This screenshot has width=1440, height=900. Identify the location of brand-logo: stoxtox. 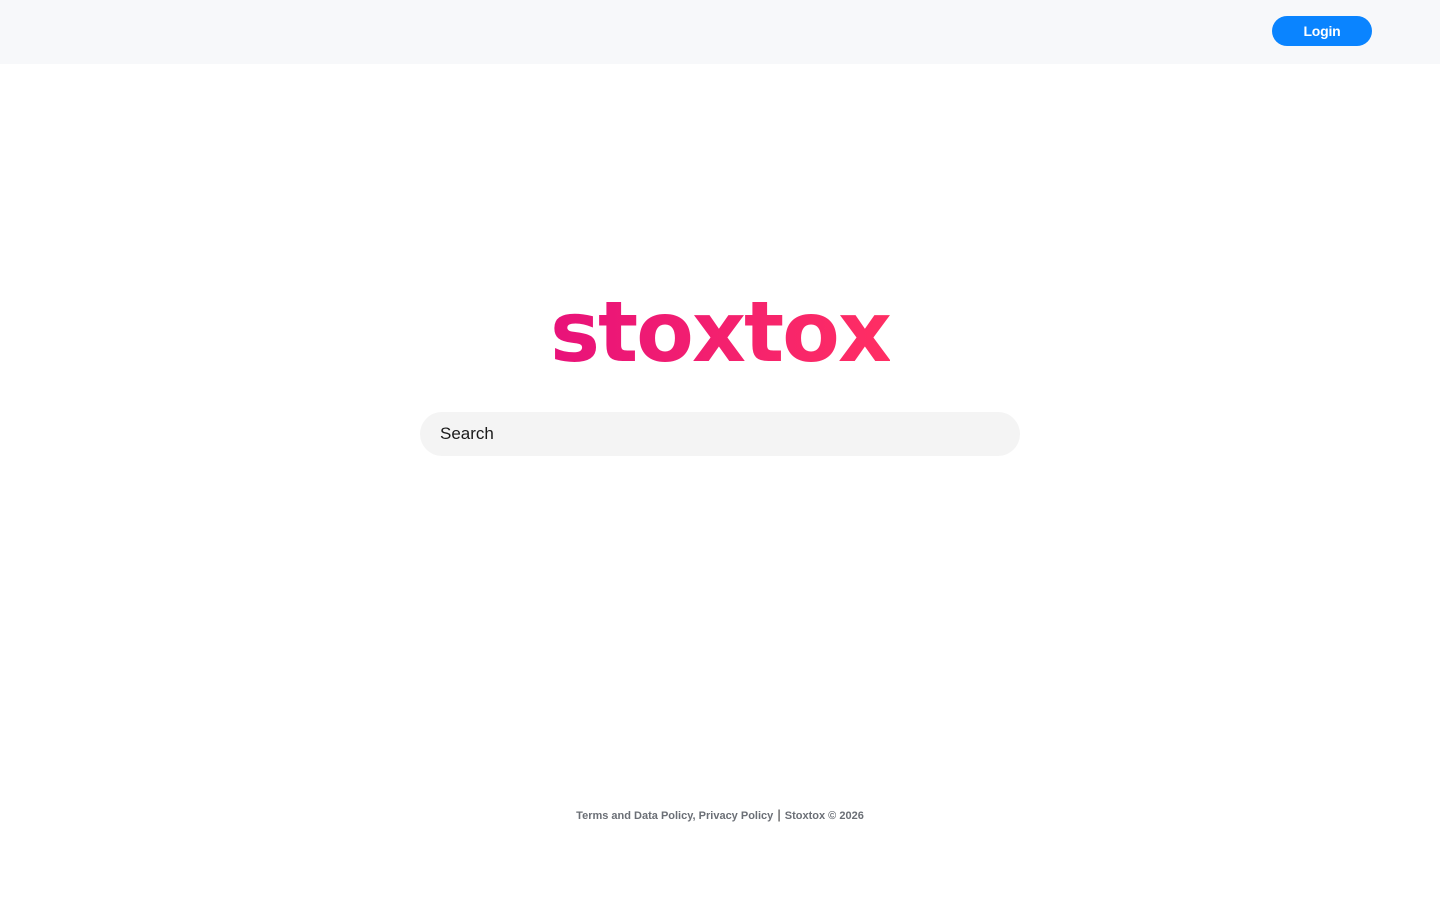
(720, 332).